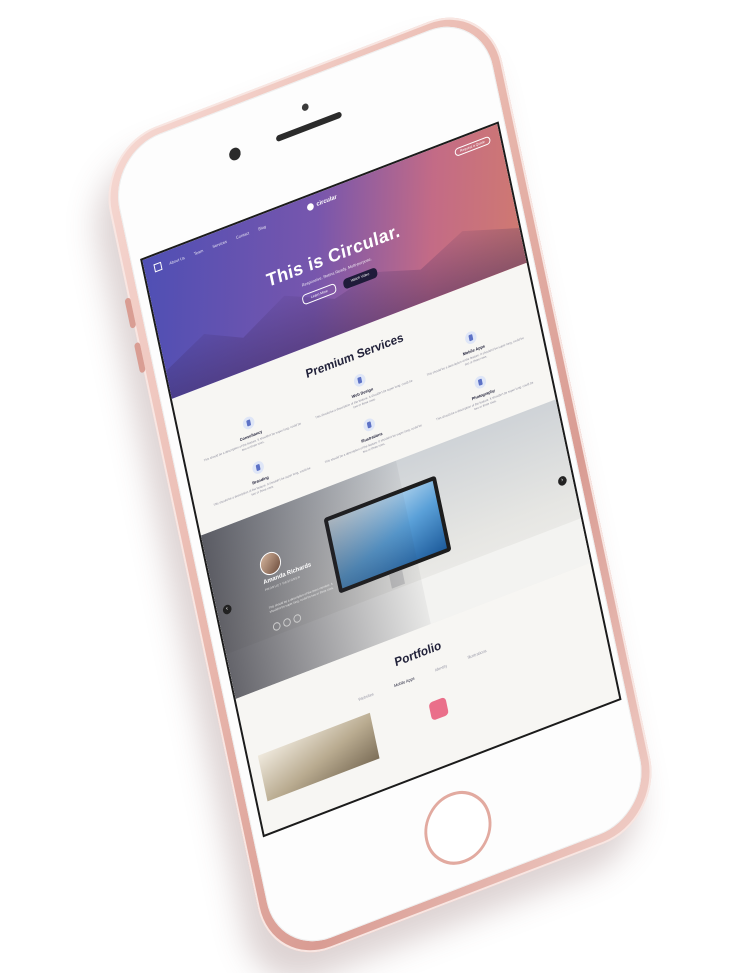 Image resolution: width=751 pixels, height=973 pixels. Describe the element at coordinates (309, 127) in the screenshot. I see `earpiece-speaker` at that location.